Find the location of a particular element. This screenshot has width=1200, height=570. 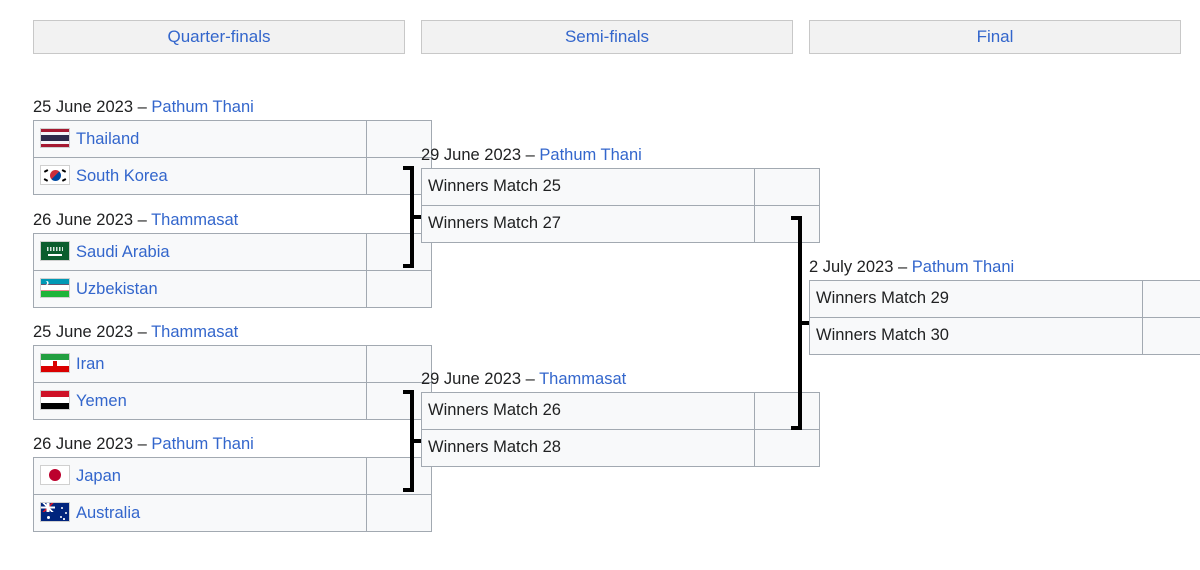

round-header-semi-finals: Semi-finals is located at coordinates (607, 37).